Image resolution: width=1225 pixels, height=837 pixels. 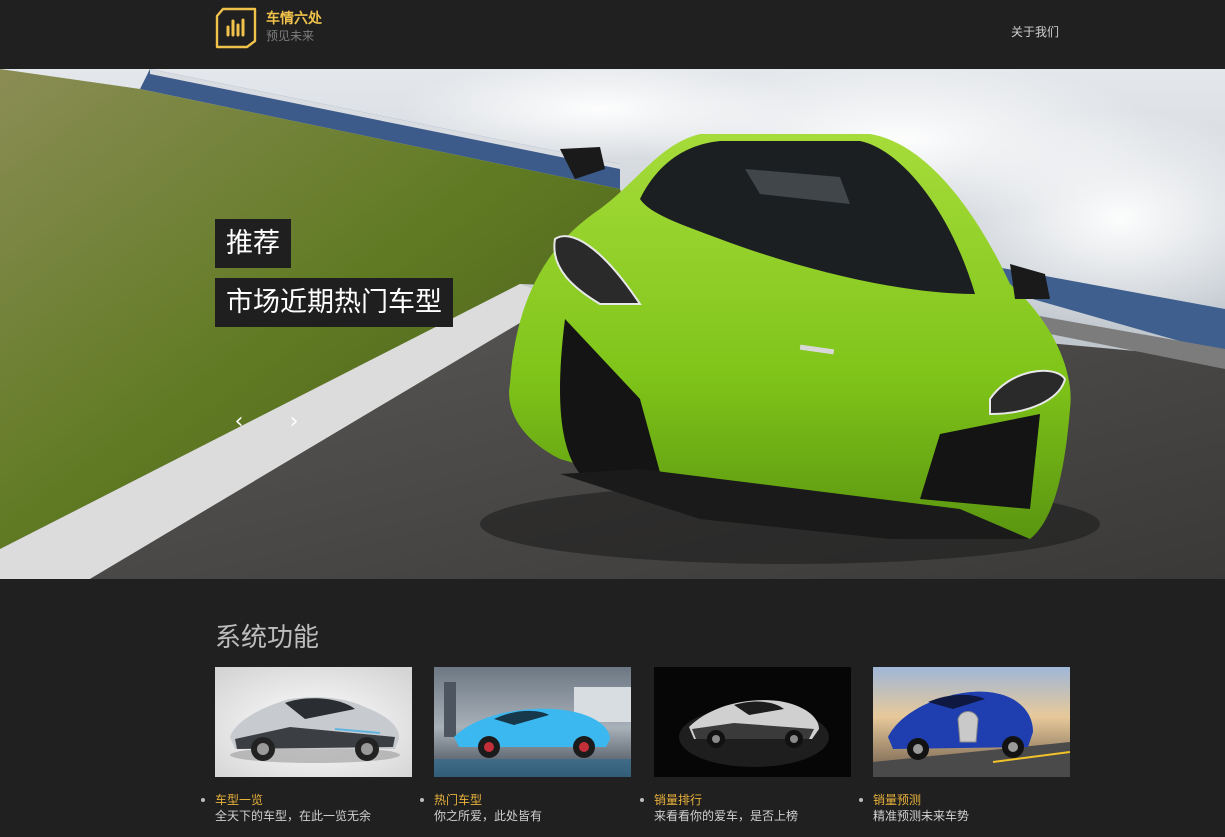 I want to click on feature-link-hot: 热门车型, so click(x=532, y=800).